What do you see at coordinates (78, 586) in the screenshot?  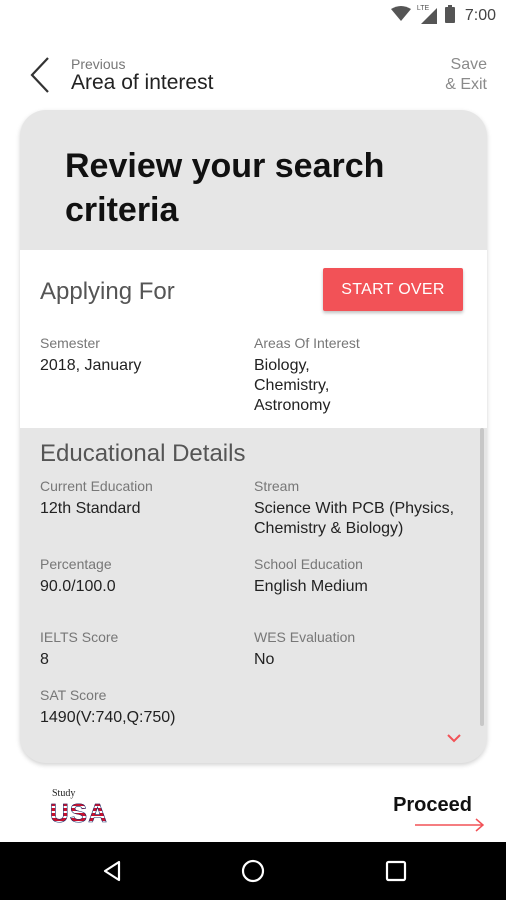 I see `percentage-value: 90.0/100.0` at bounding box center [78, 586].